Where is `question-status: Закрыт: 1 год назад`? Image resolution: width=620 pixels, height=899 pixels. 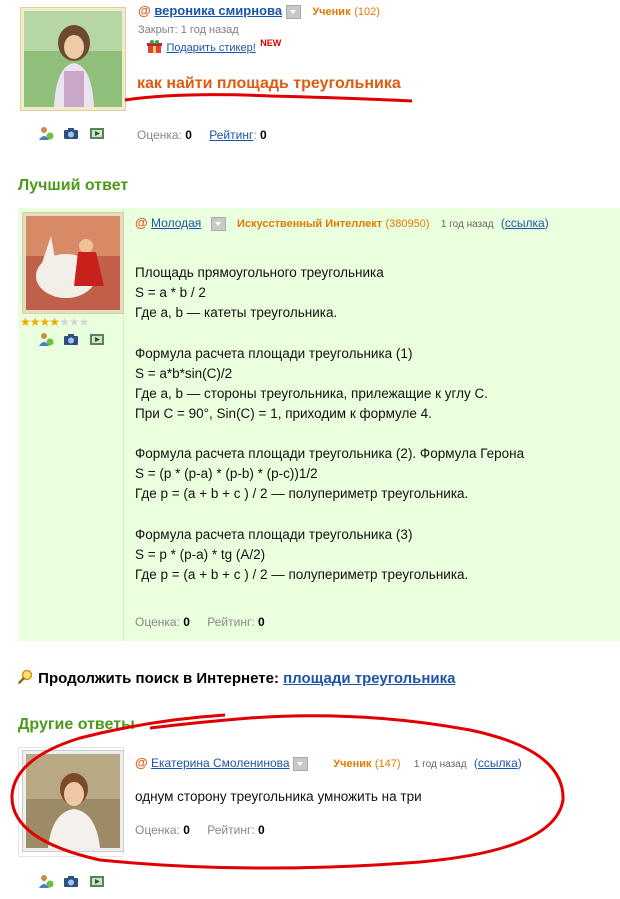 question-status: Закрыт: 1 год назад is located at coordinates (188, 30).